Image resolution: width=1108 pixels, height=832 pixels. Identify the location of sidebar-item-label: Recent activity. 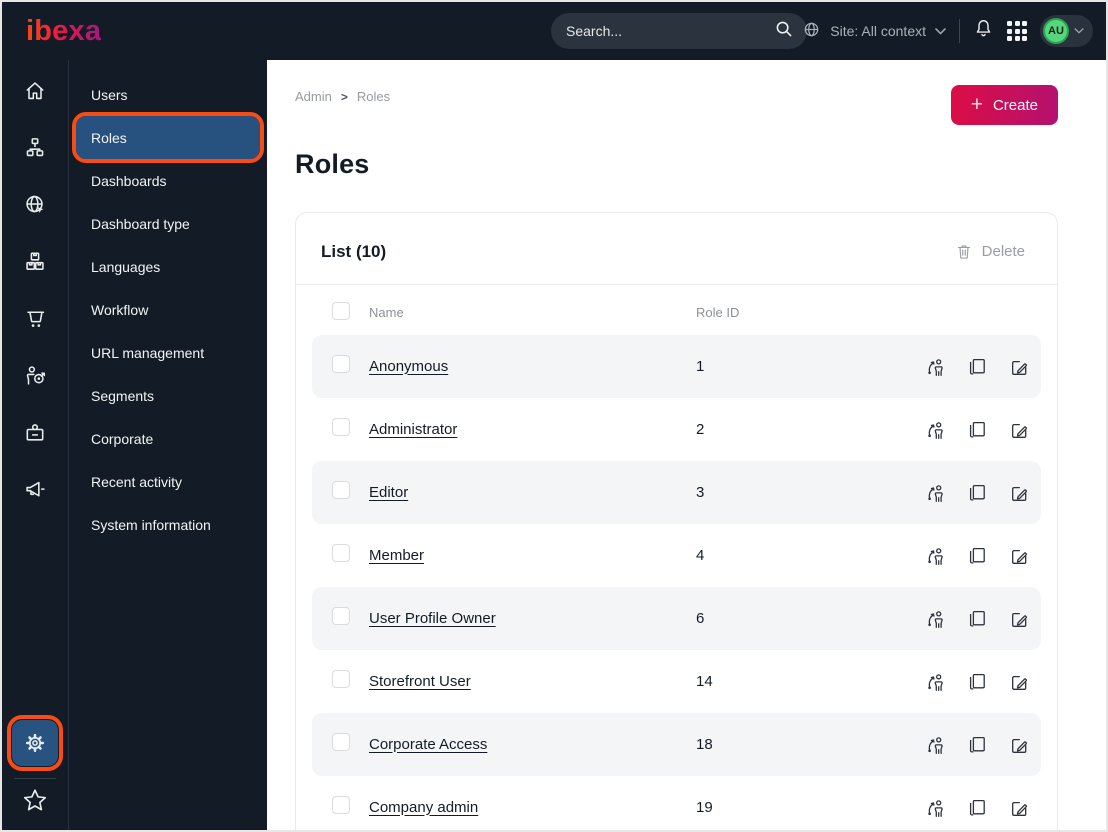
(137, 481).